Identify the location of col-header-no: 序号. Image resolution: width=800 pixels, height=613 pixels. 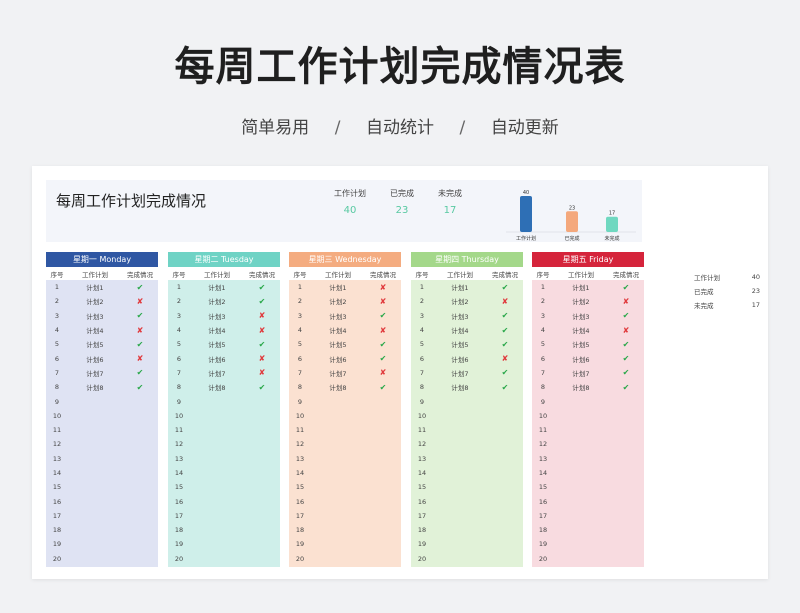
(543, 274).